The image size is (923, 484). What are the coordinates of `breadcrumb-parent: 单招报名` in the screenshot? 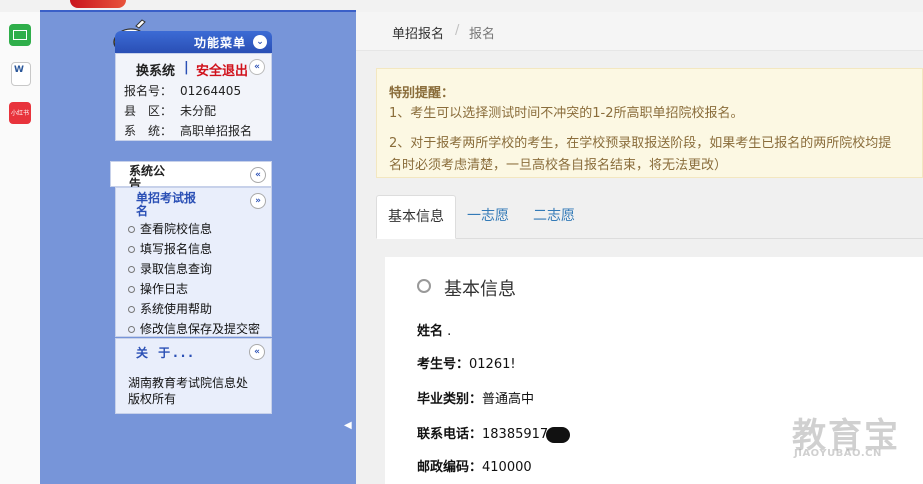 It's located at (418, 32).